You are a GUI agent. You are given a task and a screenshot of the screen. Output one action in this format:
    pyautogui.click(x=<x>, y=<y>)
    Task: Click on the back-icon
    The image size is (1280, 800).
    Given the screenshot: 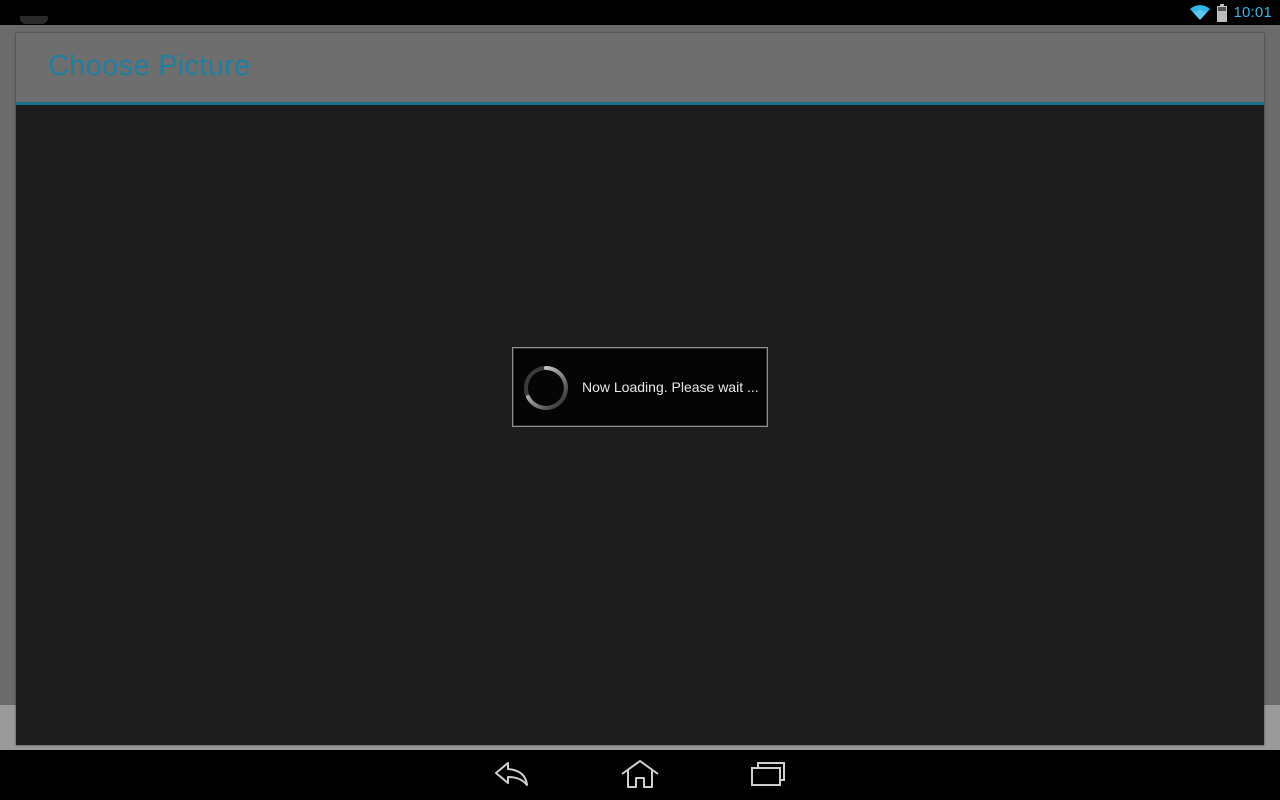 What is the action you would take?
    pyautogui.click(x=512, y=776)
    